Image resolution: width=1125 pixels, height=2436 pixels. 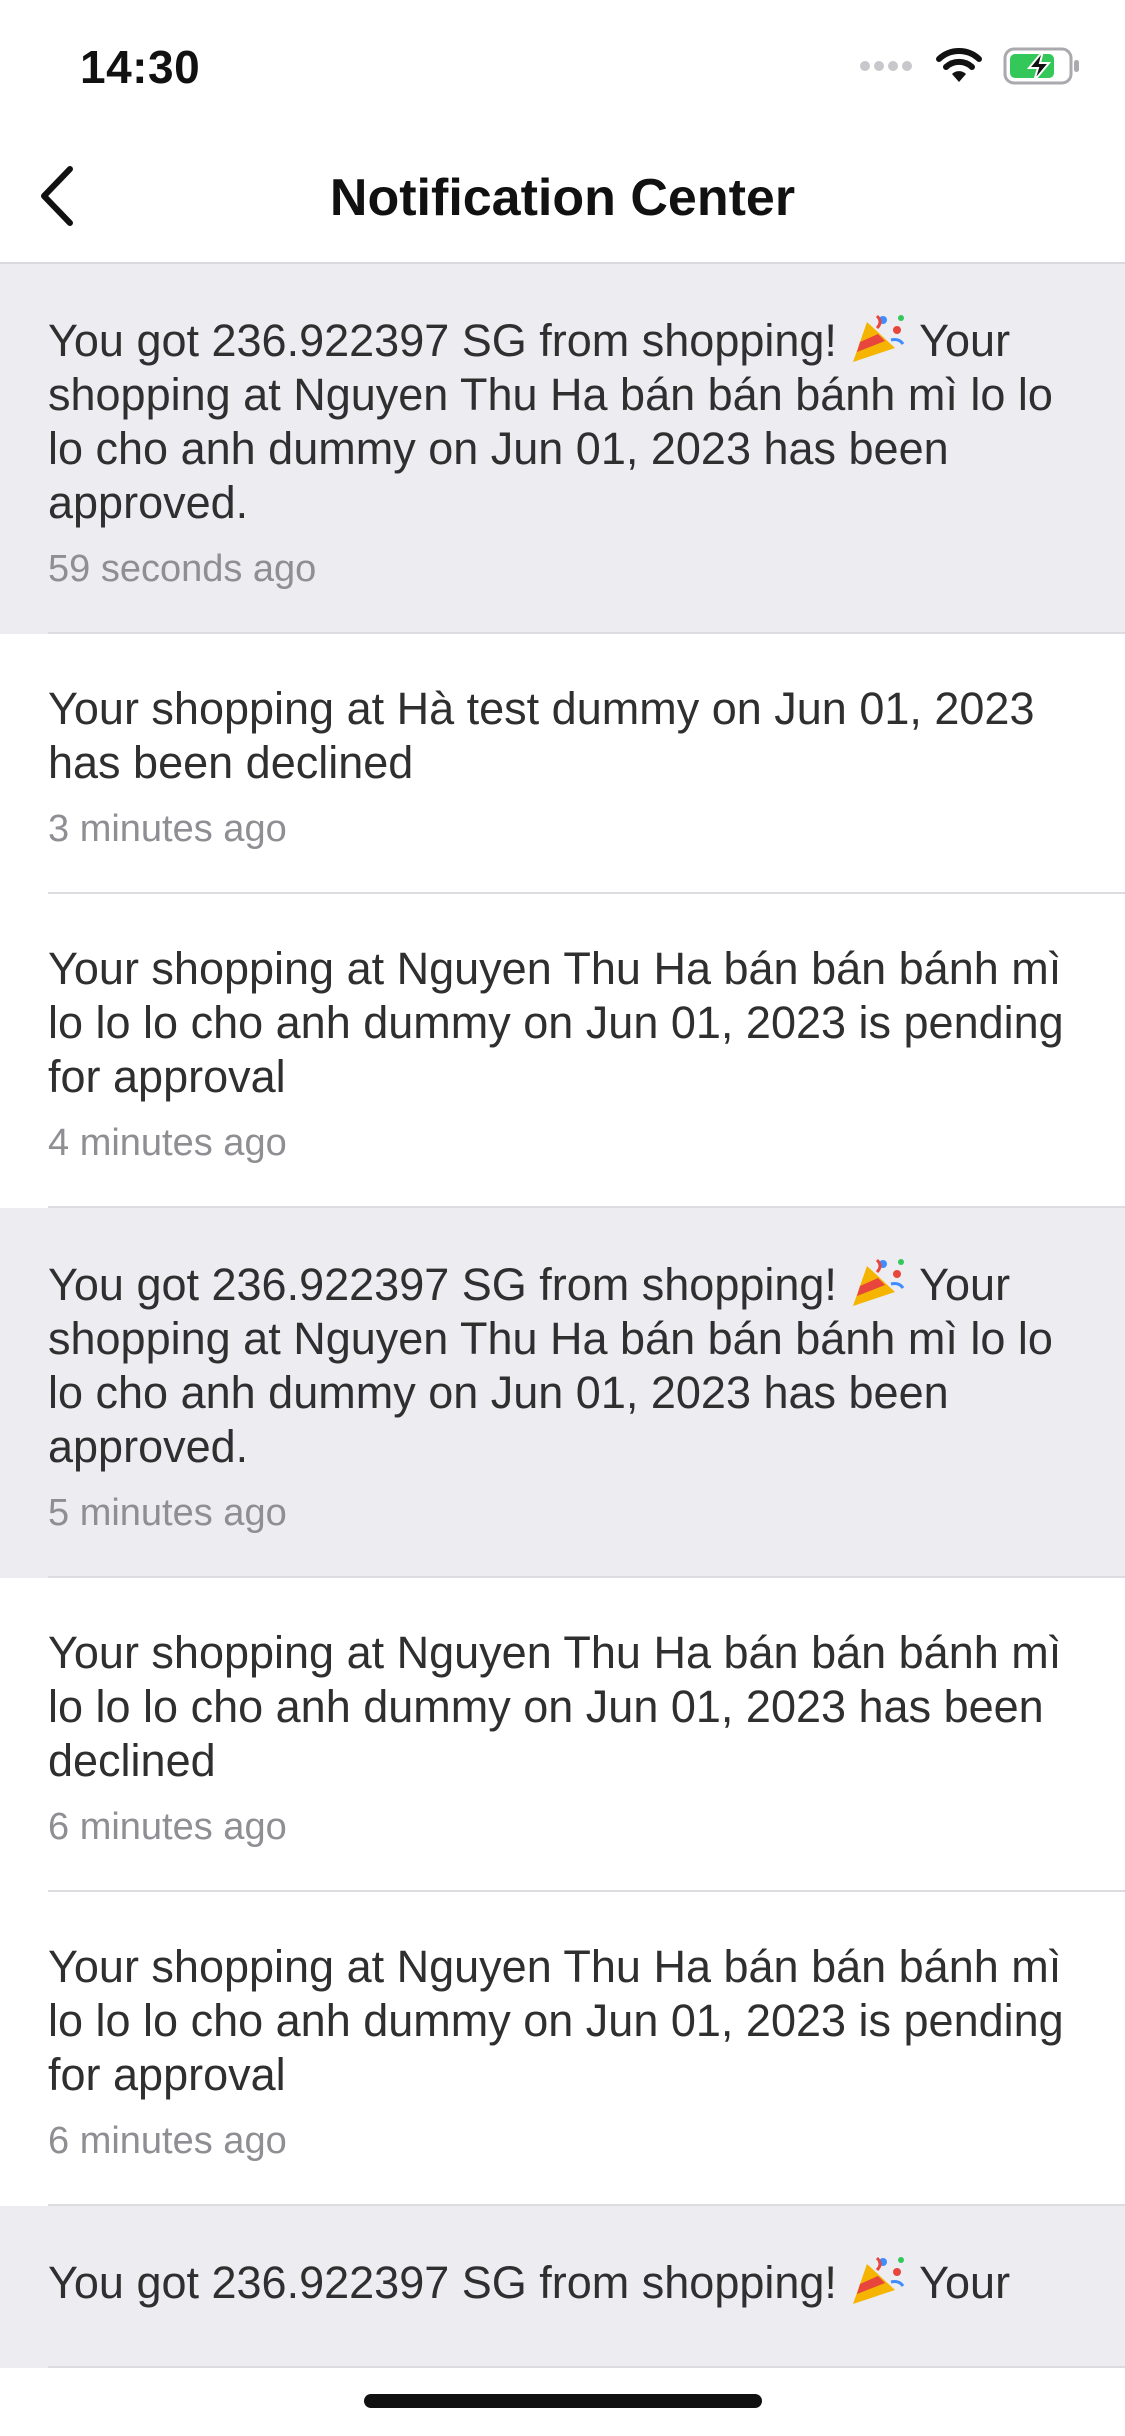 What do you see at coordinates (1042, 68) in the screenshot?
I see `battery-icon` at bounding box center [1042, 68].